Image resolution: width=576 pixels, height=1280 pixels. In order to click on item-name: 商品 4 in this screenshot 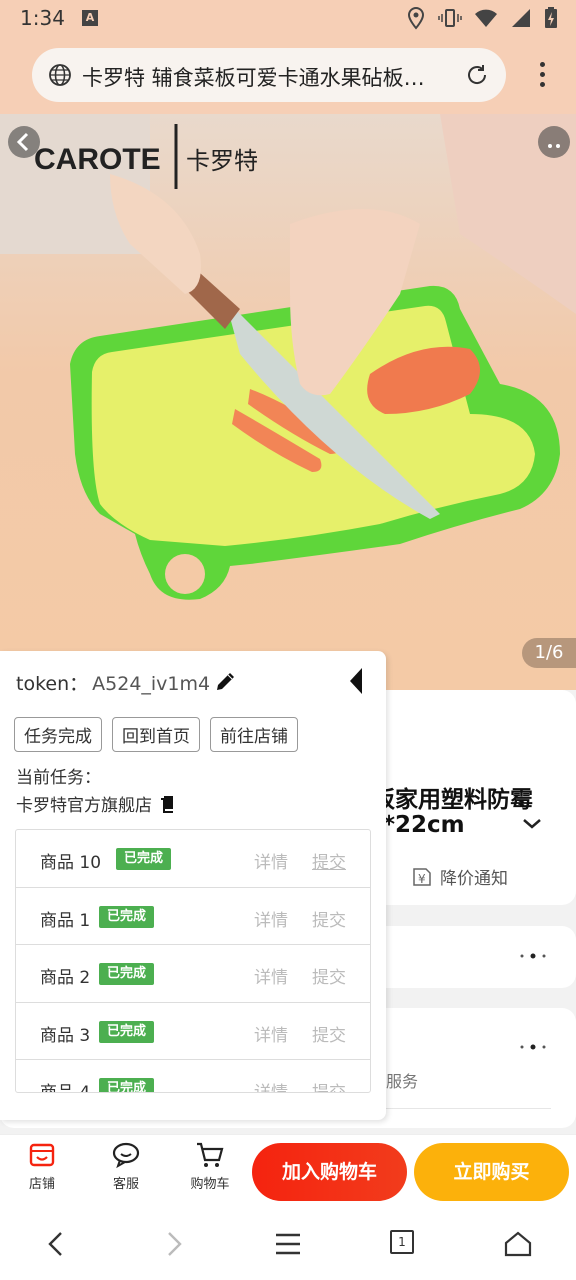, I will do `click(65, 1088)`.